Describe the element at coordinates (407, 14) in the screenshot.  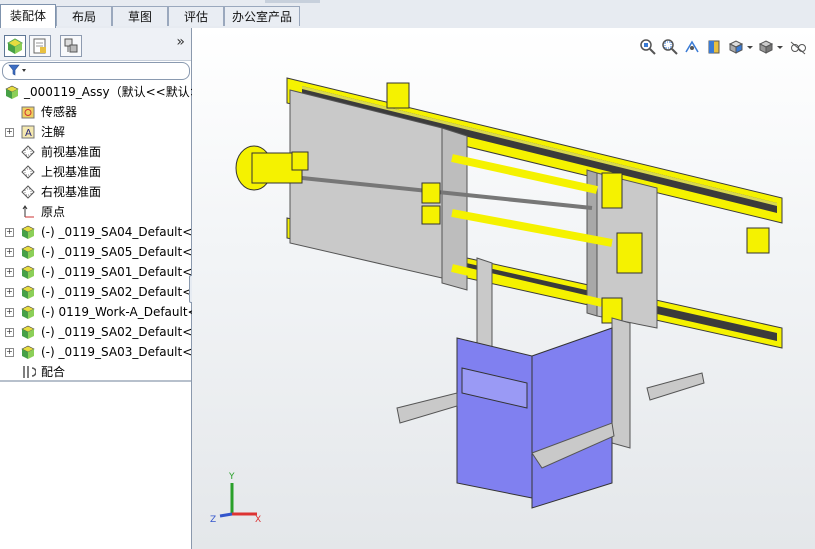
I see `command-manager-tabs: 装配体 布局 草图 评估 办公室产品` at that location.